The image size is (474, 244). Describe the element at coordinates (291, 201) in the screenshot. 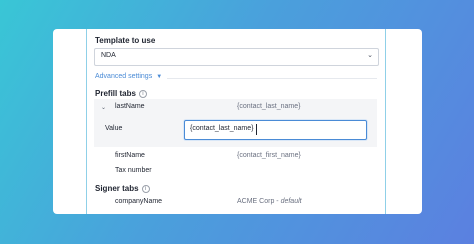

I see `signer-row-default-tag: default` at that location.